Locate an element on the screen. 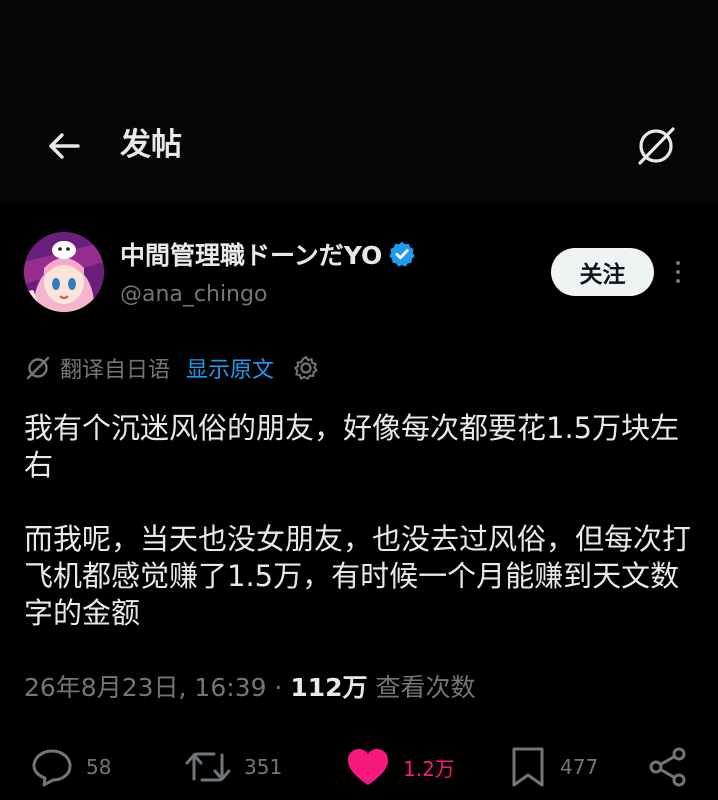 This screenshot has height=800, width=718. share-icon is located at coordinates (667, 767).